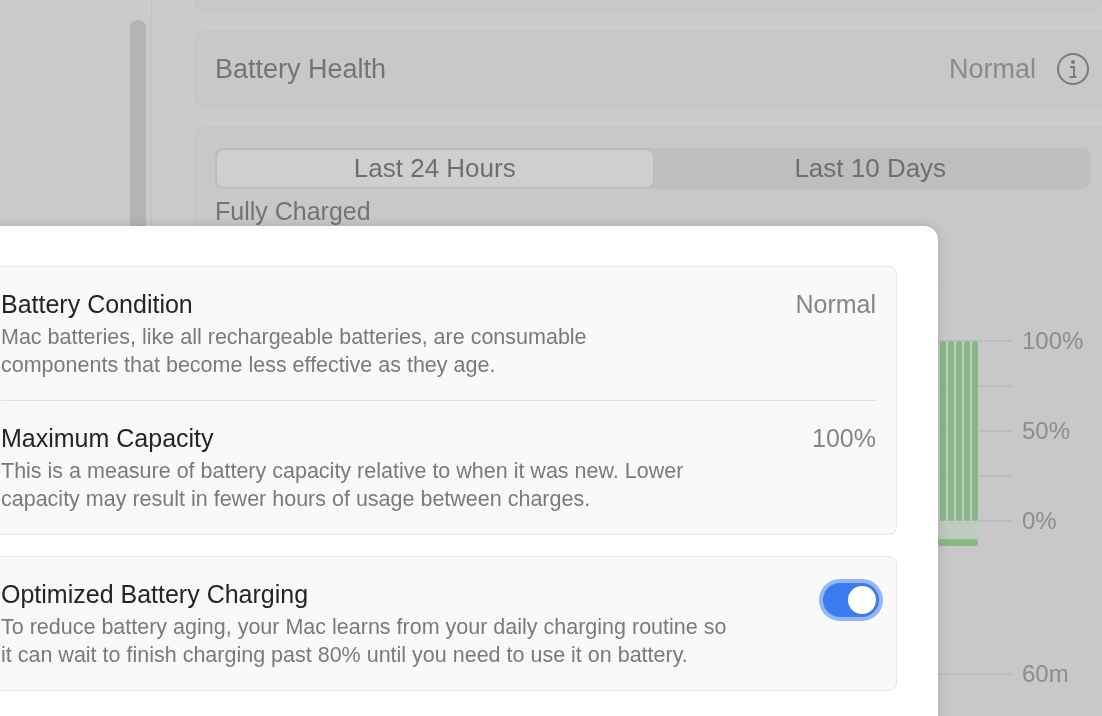 The height and width of the screenshot is (716, 1102). Describe the element at coordinates (1073, 69) in the screenshot. I see `info-icon` at that location.